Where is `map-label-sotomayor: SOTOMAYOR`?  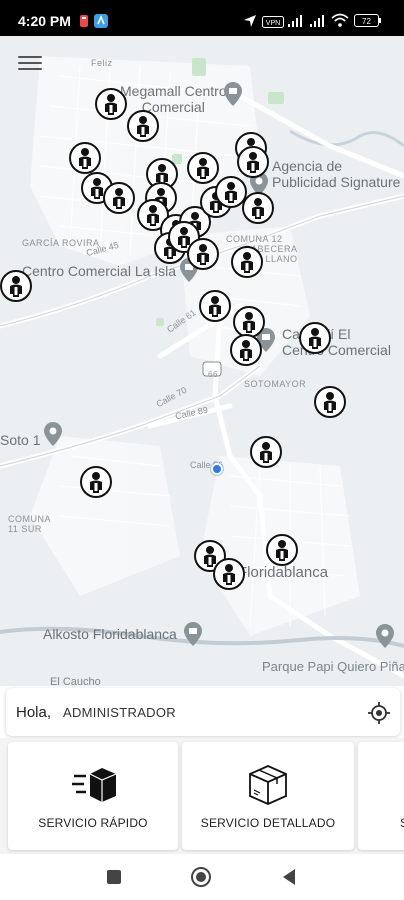 map-label-sotomayor: SOTOMAYOR is located at coordinates (275, 384).